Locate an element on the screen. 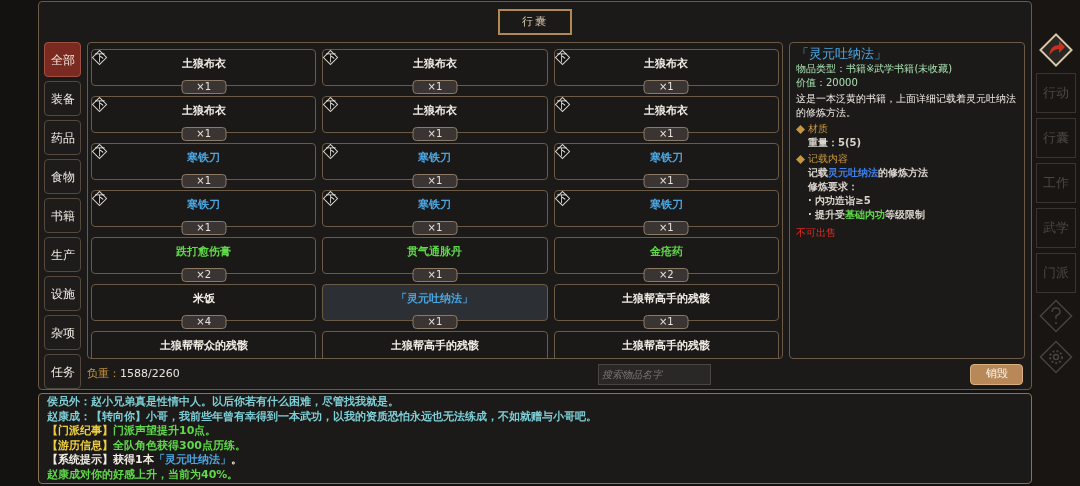 The height and width of the screenshot is (486, 1080). item-name: 土狼帮帮众的残骸 is located at coordinates (203, 345).